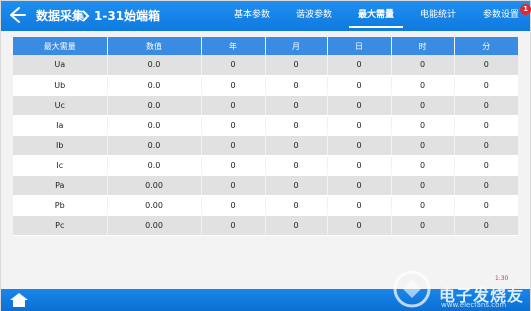  What do you see at coordinates (127, 16) in the screenshot?
I see `device-name: 1-31始端箱` at bounding box center [127, 16].